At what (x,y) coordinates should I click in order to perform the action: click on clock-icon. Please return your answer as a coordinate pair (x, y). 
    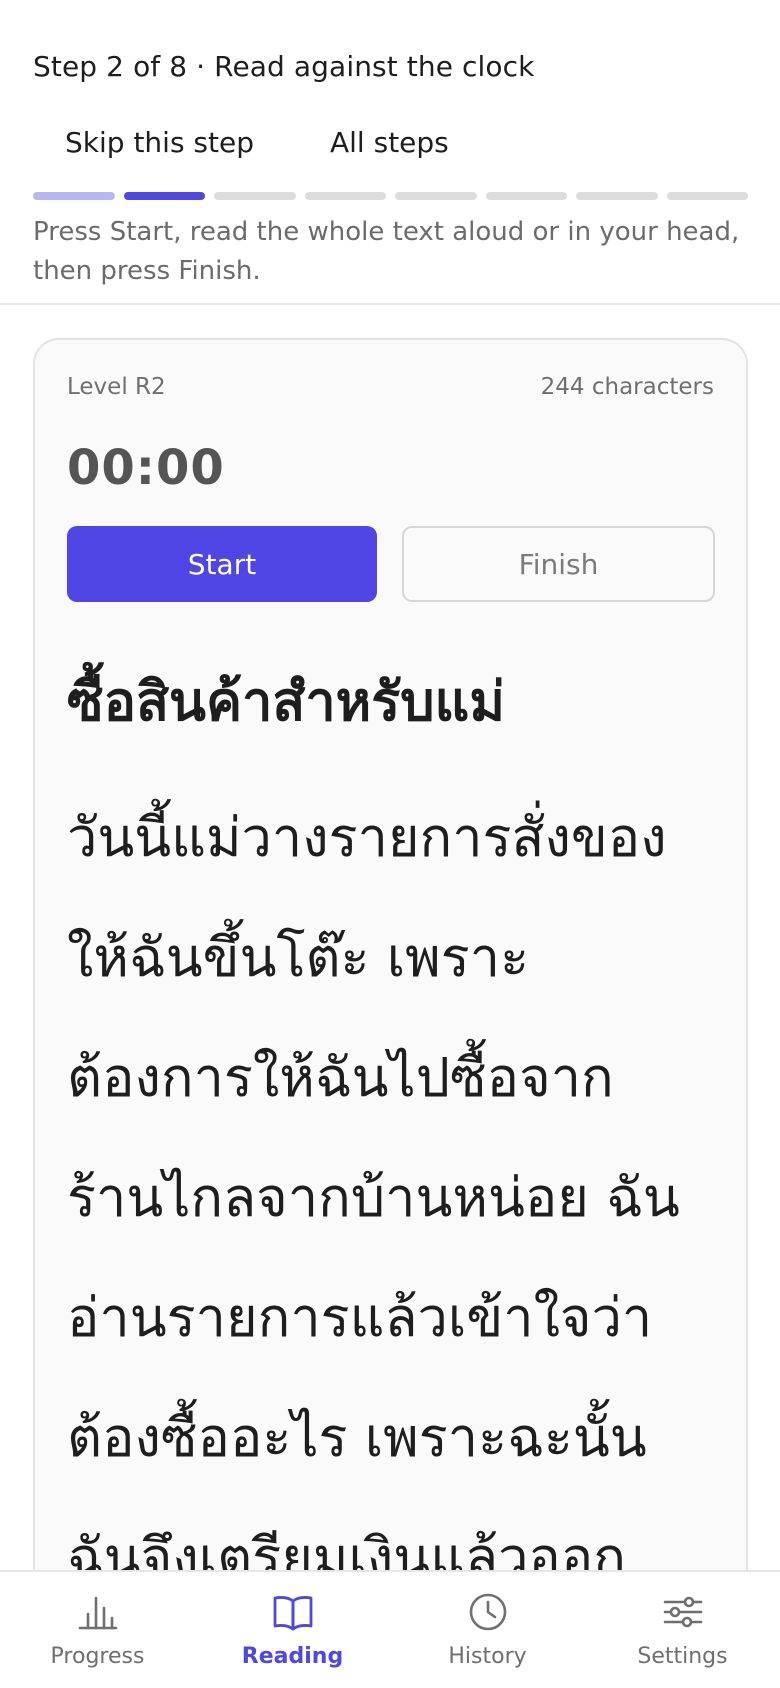
    Looking at the image, I should click on (487, 1612).